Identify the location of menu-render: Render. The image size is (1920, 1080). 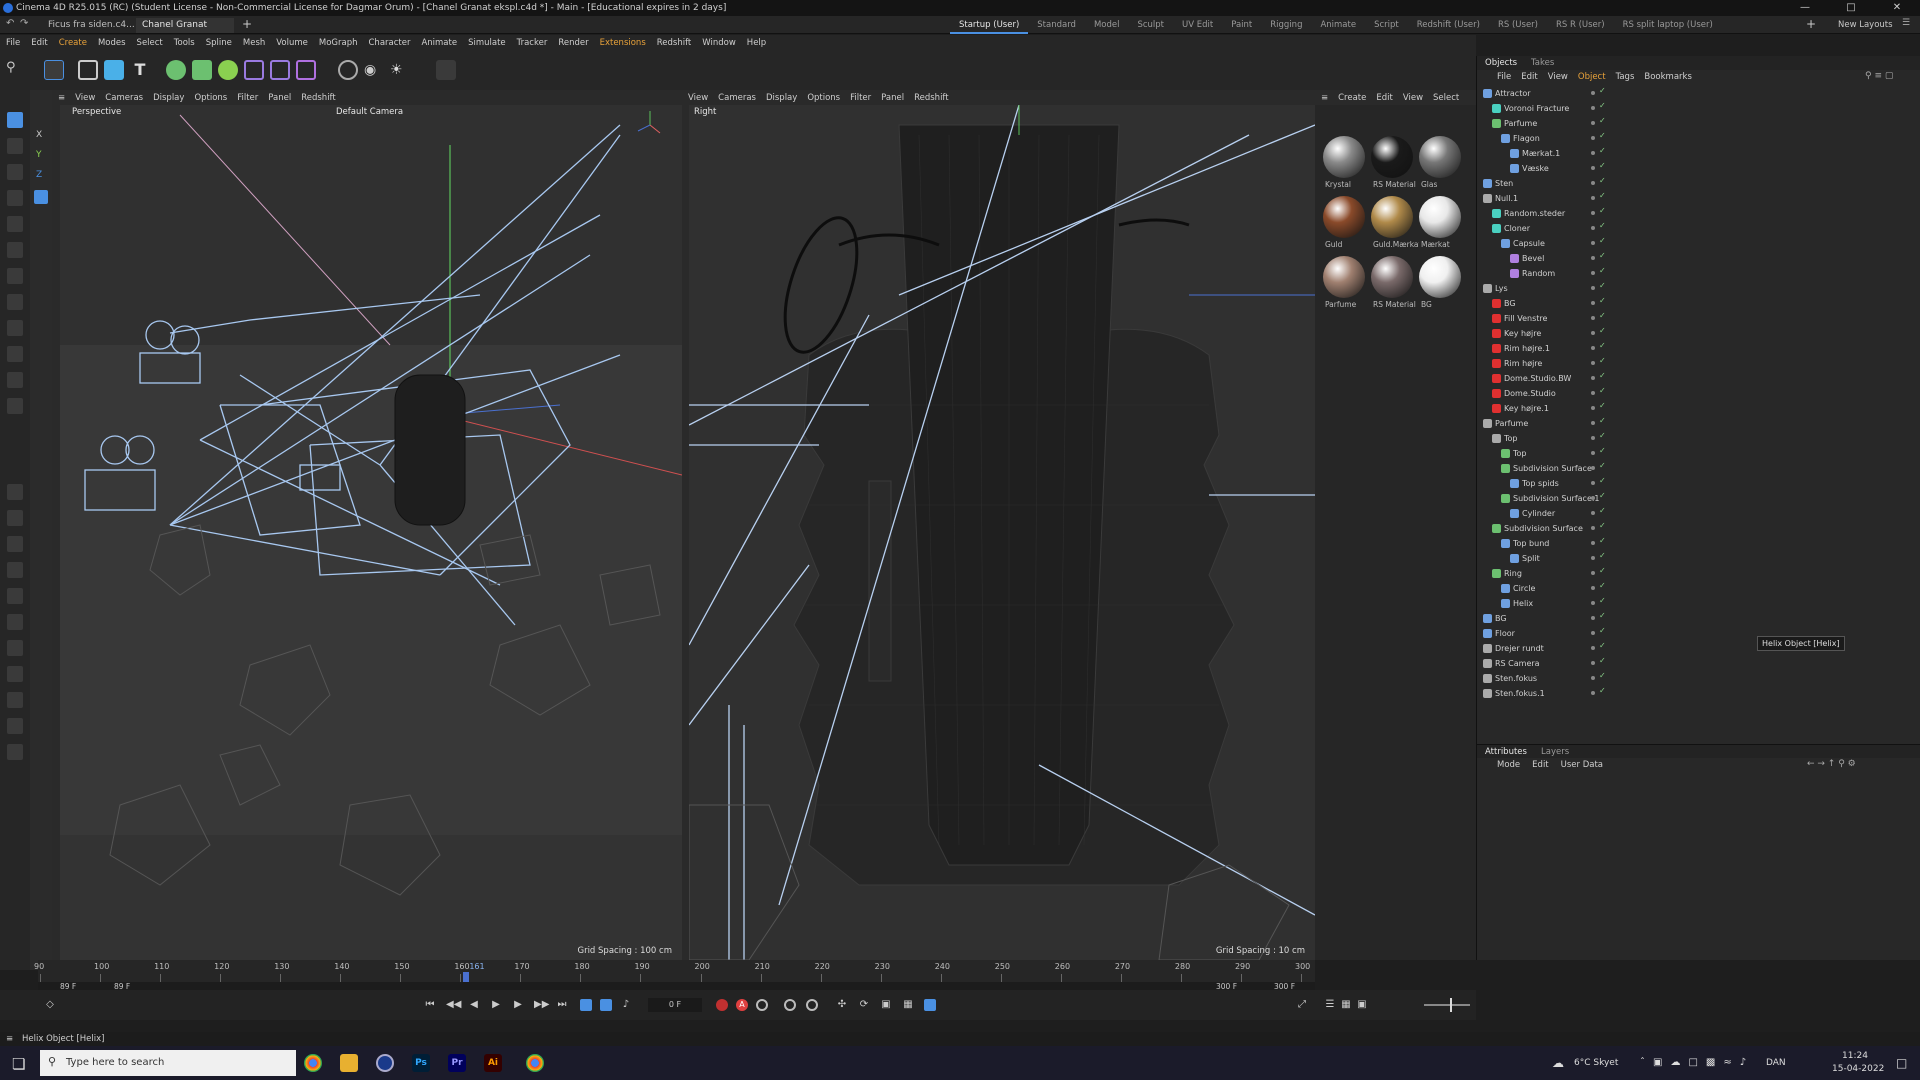
(573, 43).